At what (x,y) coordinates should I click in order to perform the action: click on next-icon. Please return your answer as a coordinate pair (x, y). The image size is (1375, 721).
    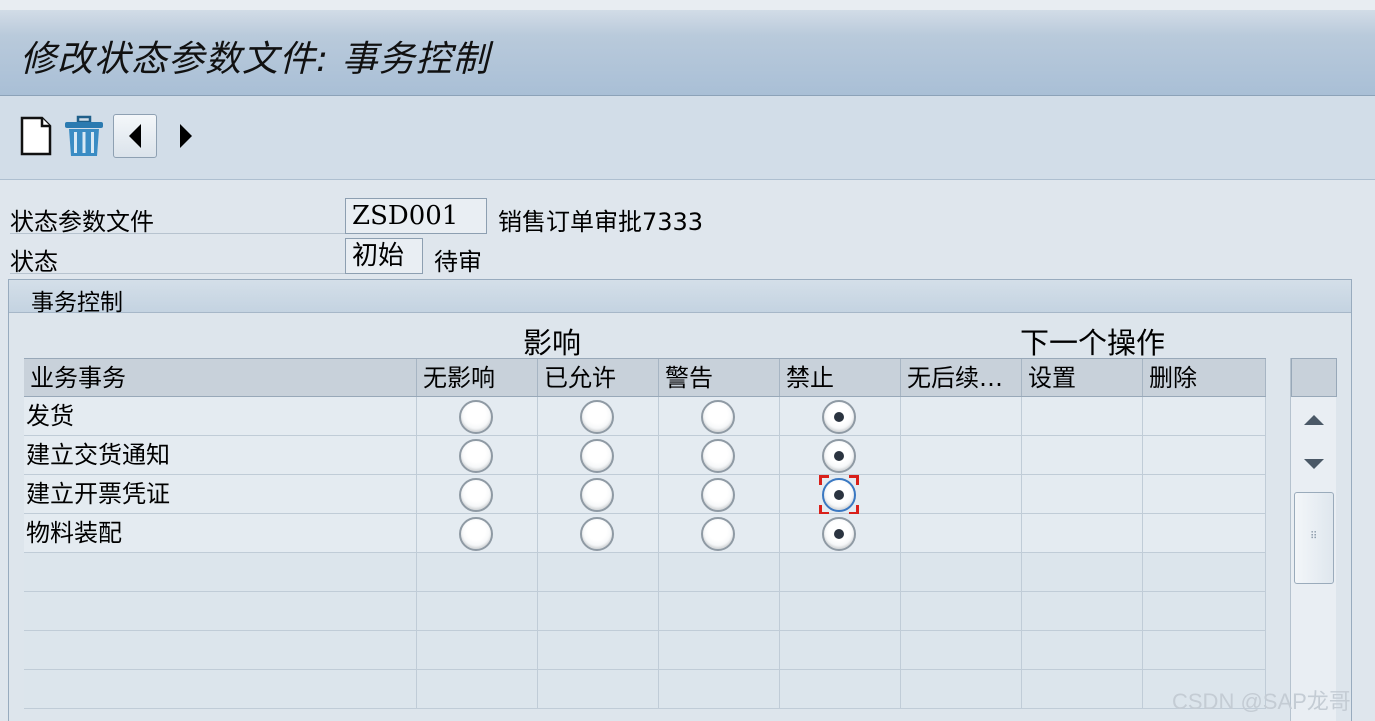
    Looking at the image, I should click on (186, 136).